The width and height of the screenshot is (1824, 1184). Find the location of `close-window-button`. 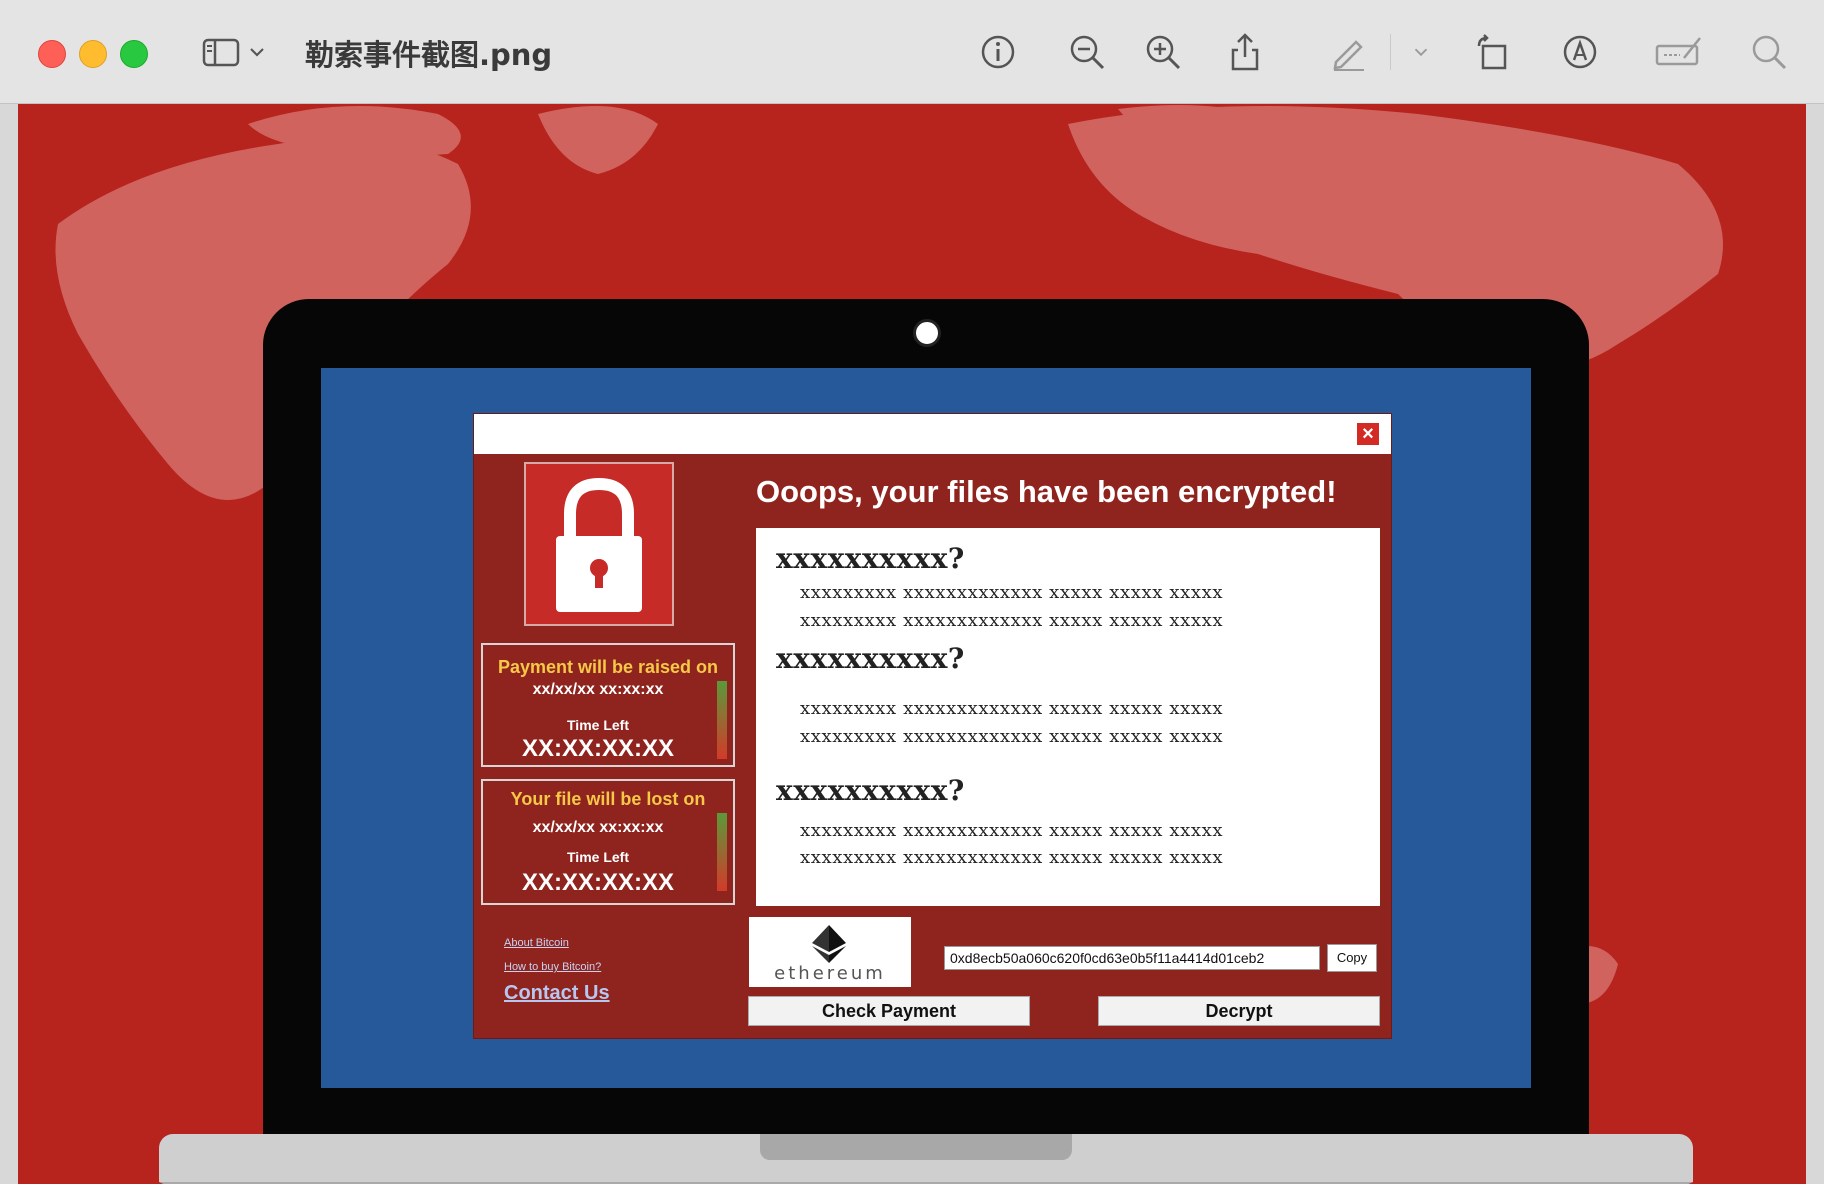

close-window-button is located at coordinates (52, 54).